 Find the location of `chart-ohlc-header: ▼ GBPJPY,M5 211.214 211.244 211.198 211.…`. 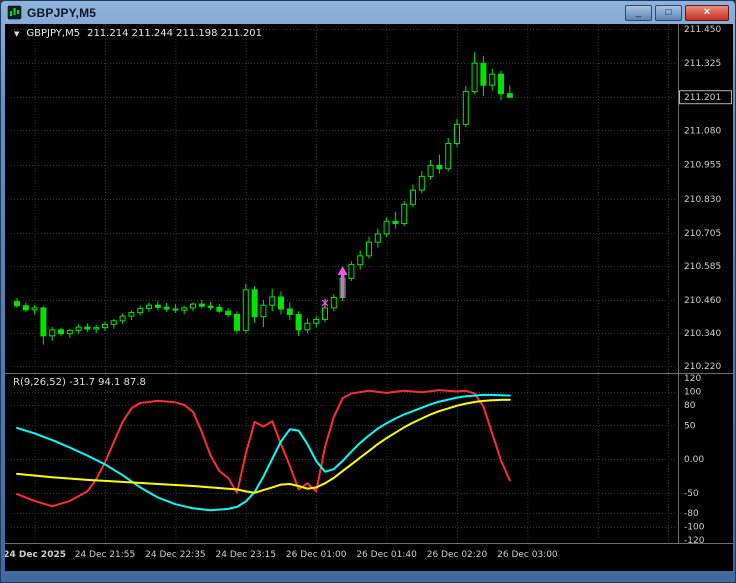

chart-ohlc-header: ▼ GBPJPY,M5 211.214 211.244 211.198 211.… is located at coordinates (138, 33).